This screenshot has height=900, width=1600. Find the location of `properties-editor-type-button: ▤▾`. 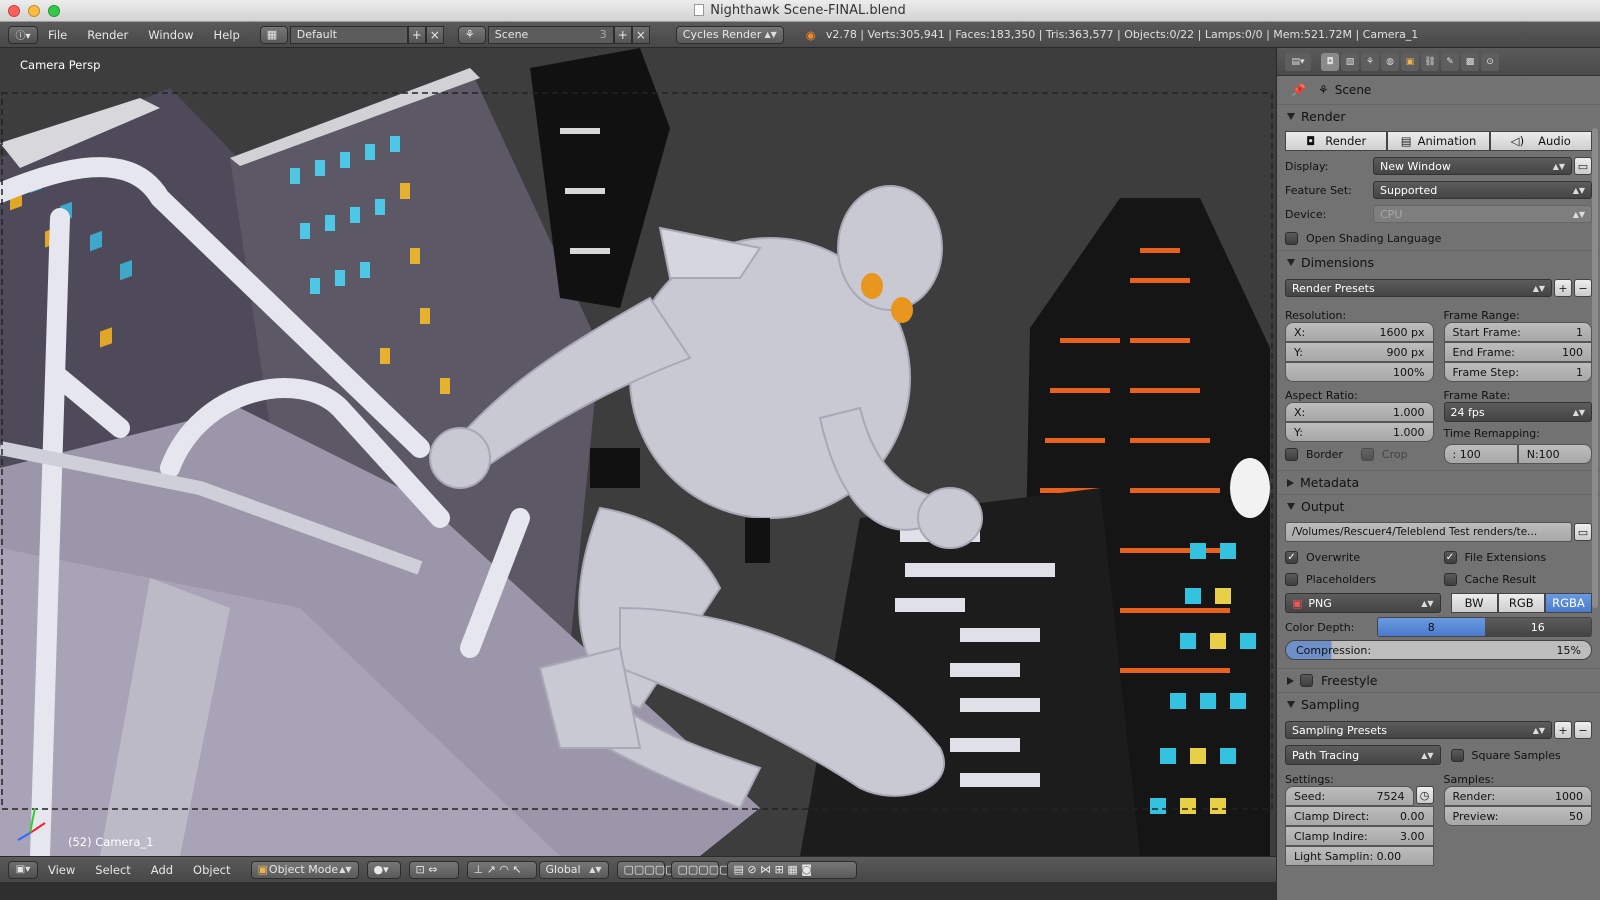

properties-editor-type-button: ▤▾ is located at coordinates (1298, 61).